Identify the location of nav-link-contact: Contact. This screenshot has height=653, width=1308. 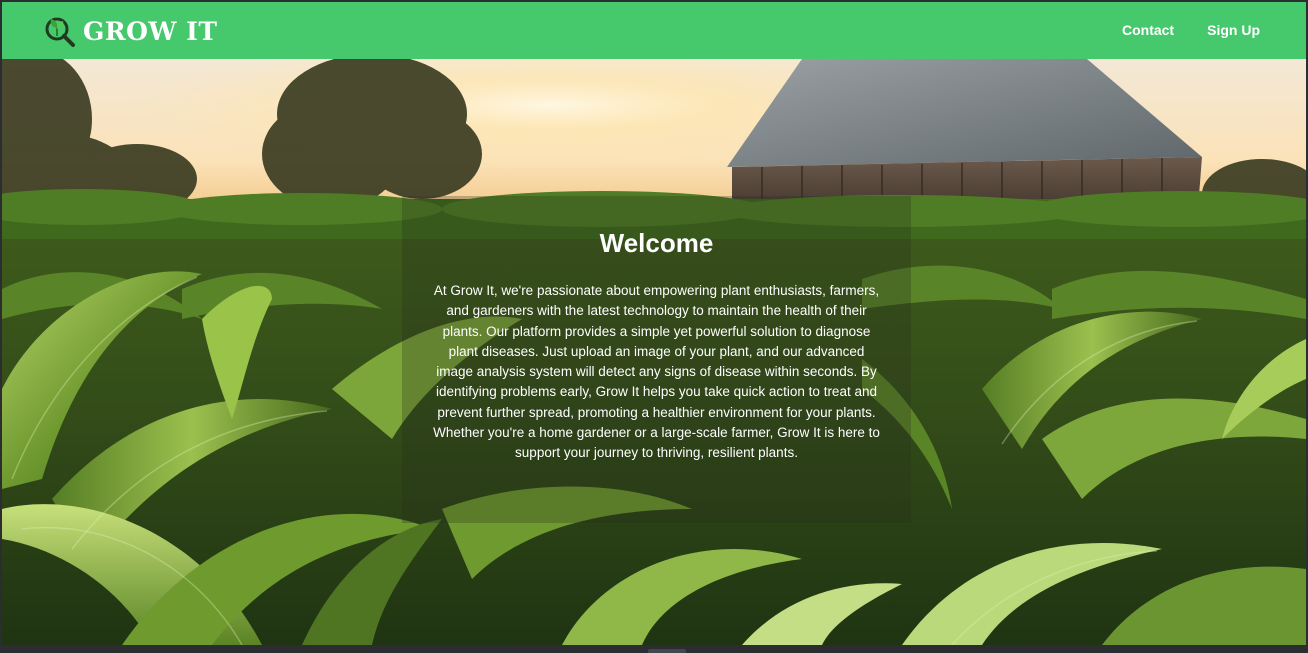
(1148, 30).